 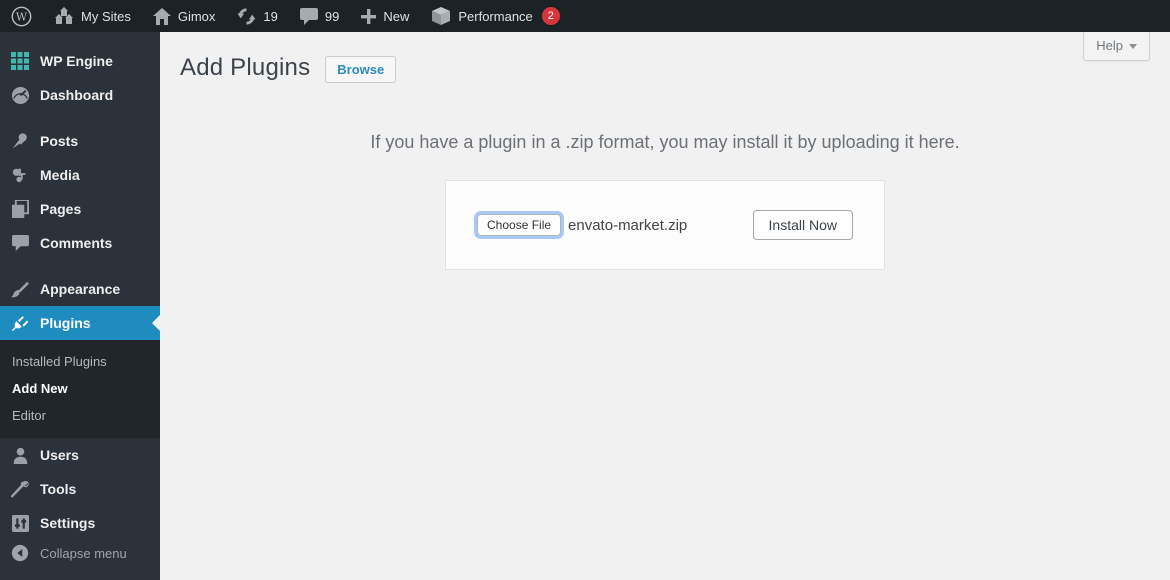 What do you see at coordinates (80, 141) in the screenshot?
I see `sidebar-item-posts: Posts` at bounding box center [80, 141].